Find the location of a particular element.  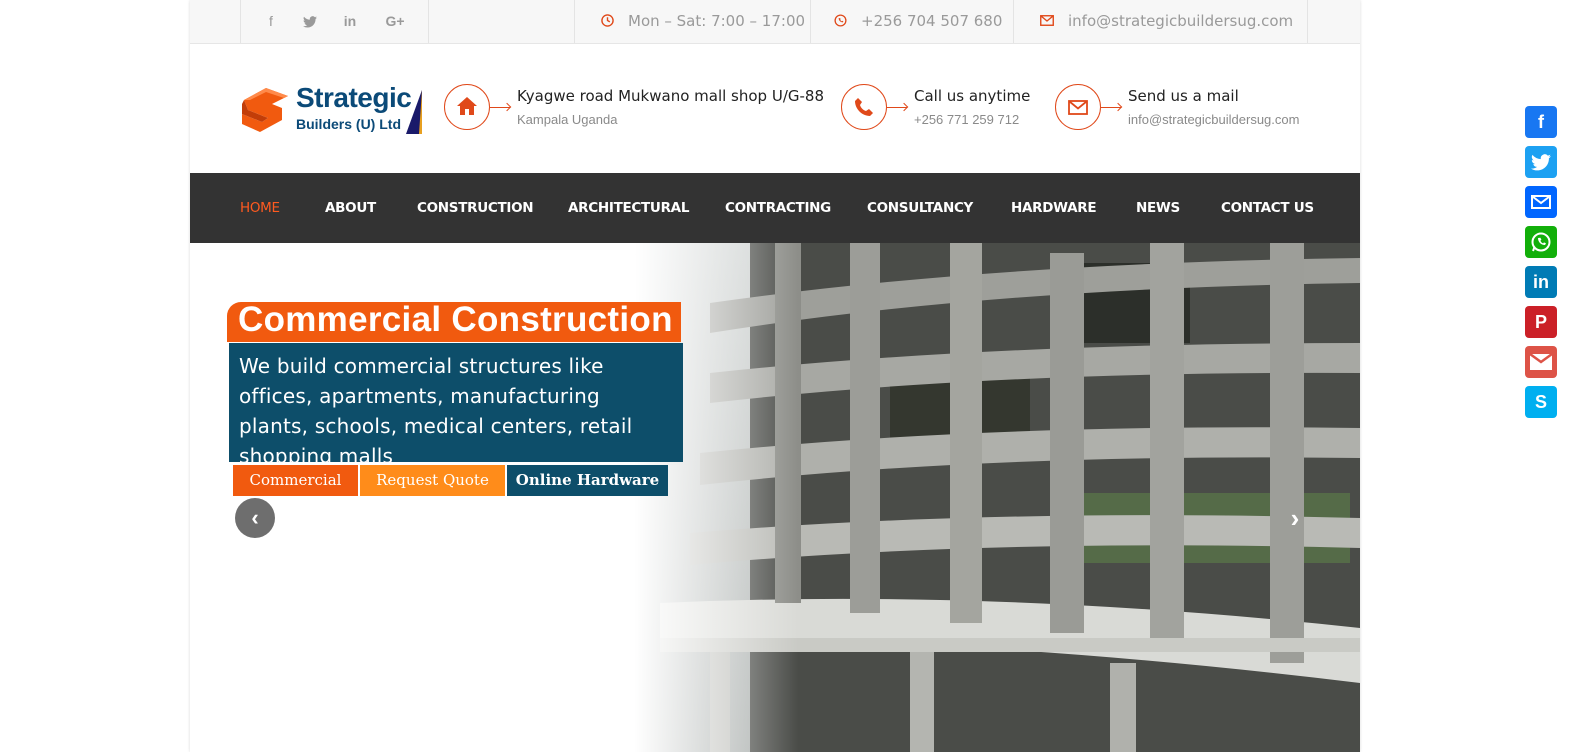

address-sub: Kampala Uganda is located at coordinates (567, 119).